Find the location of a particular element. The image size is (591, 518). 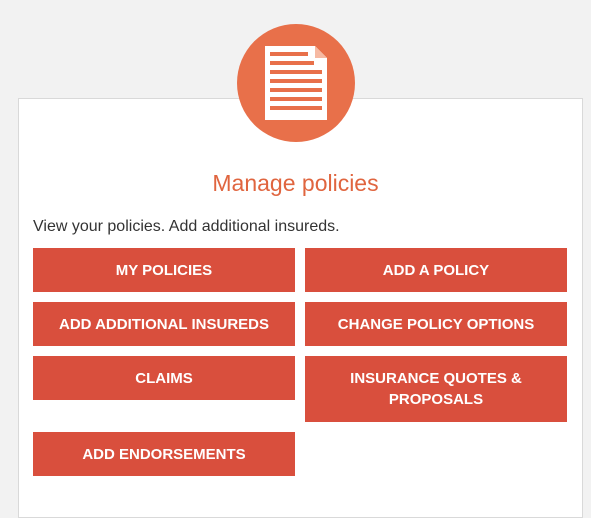

document-icon-badge is located at coordinates (296, 83).